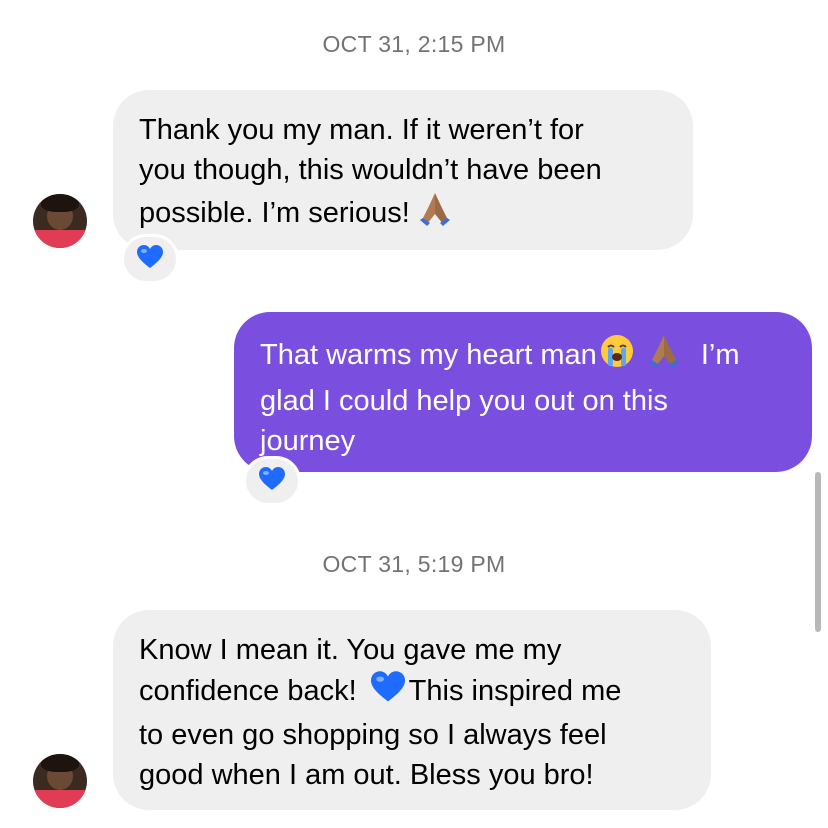  I want to click on message-text: possible. I’m serious!, so click(274, 213).